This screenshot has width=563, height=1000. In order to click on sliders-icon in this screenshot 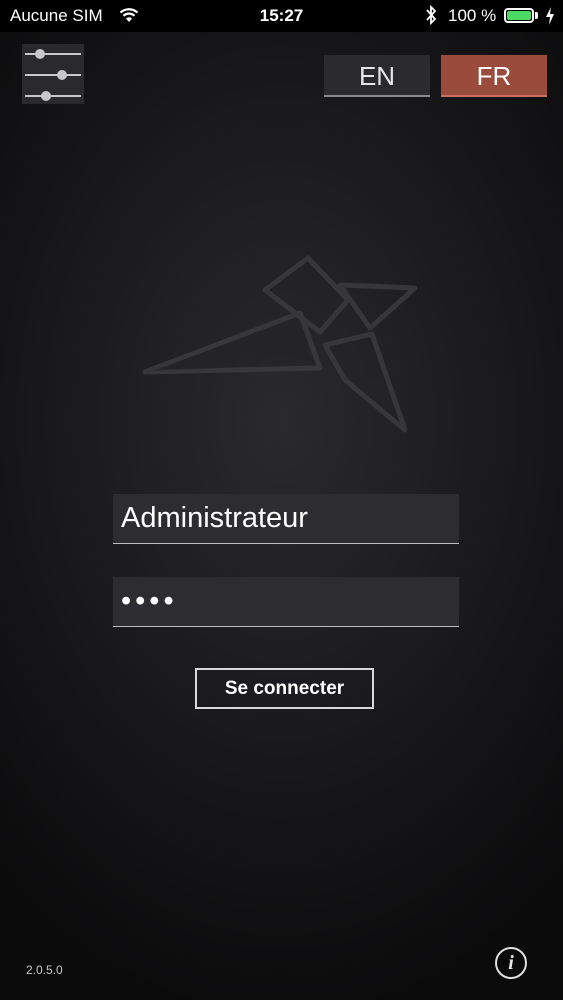, I will do `click(53, 75)`.